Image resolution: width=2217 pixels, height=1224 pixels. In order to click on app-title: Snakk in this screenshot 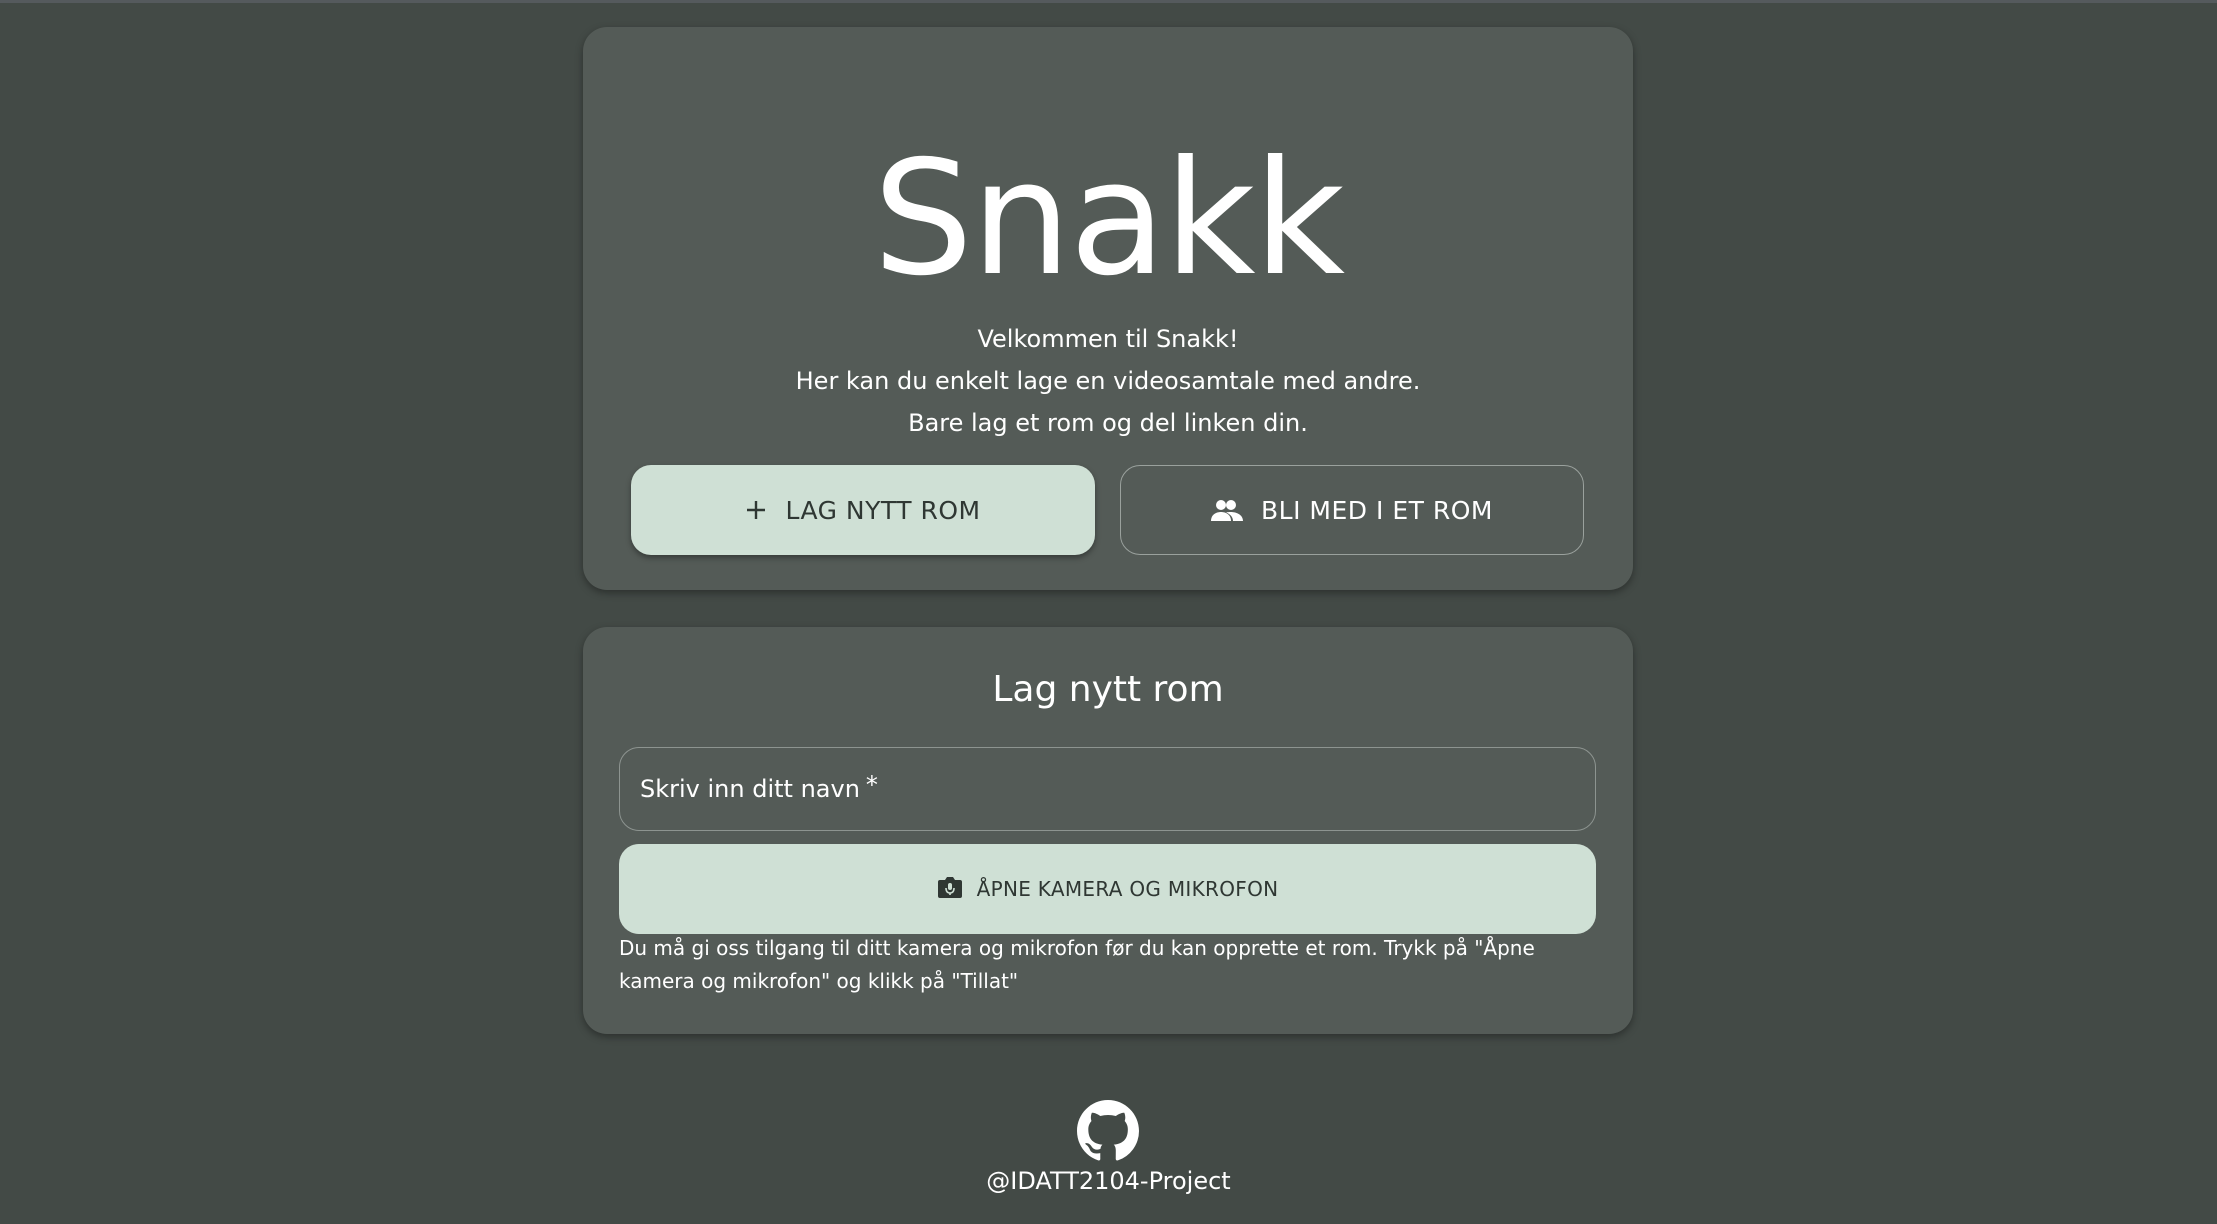, I will do `click(1108, 219)`.